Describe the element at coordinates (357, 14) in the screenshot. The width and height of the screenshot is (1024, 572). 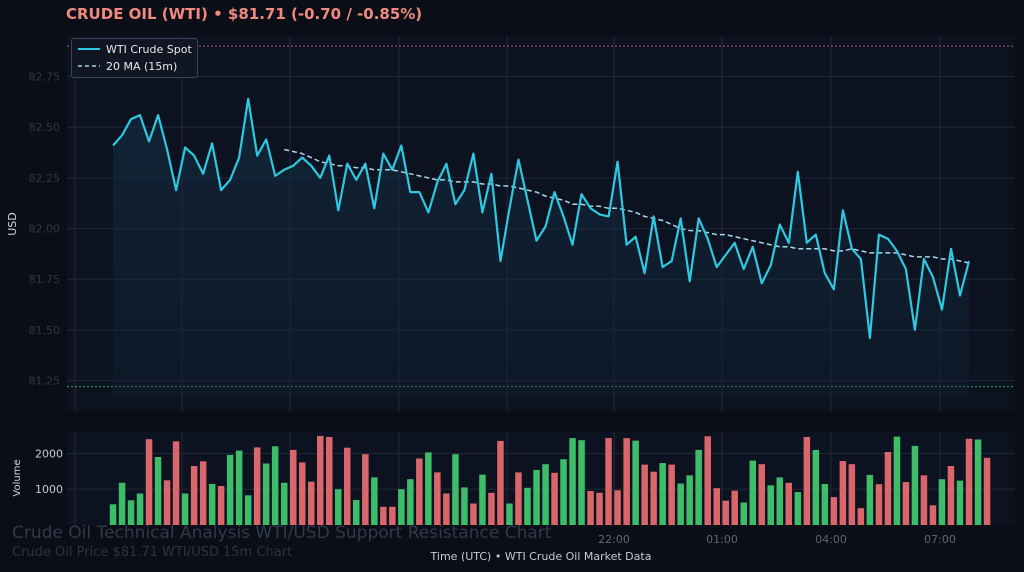
I see `price-change: (-0.70 / -0.85%)` at that location.